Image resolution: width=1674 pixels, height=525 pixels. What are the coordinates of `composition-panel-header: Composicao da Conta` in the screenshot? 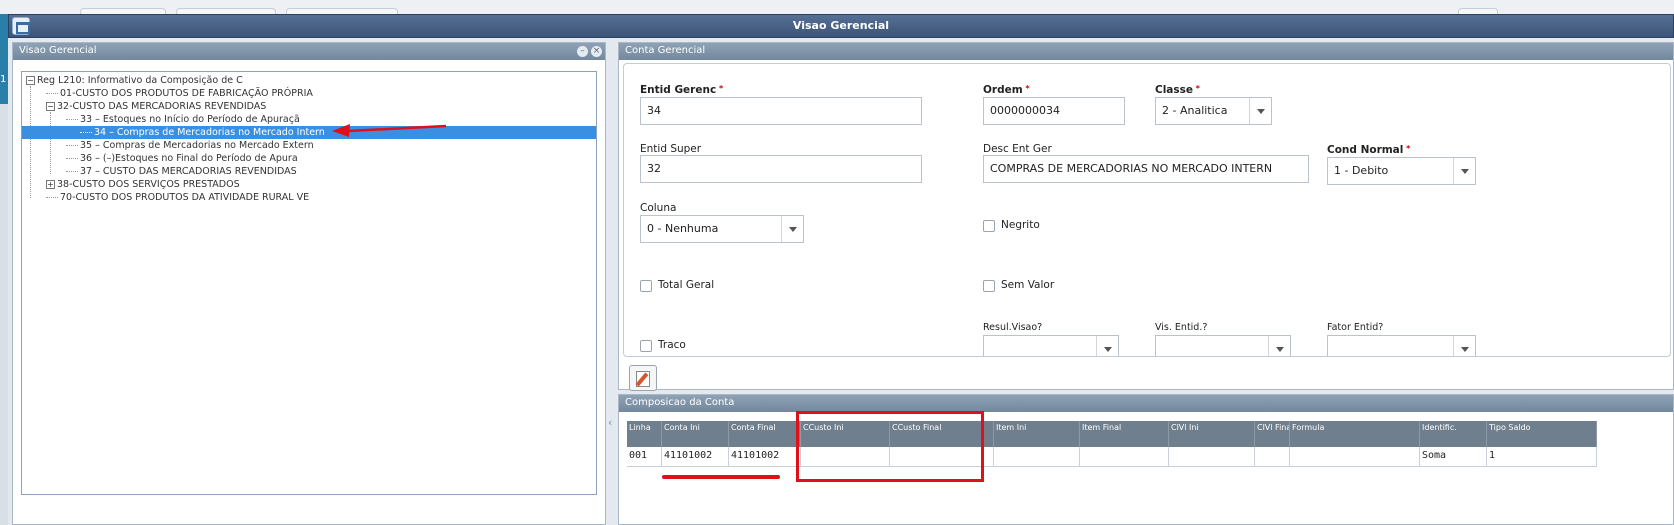 It's located at (1146, 403).